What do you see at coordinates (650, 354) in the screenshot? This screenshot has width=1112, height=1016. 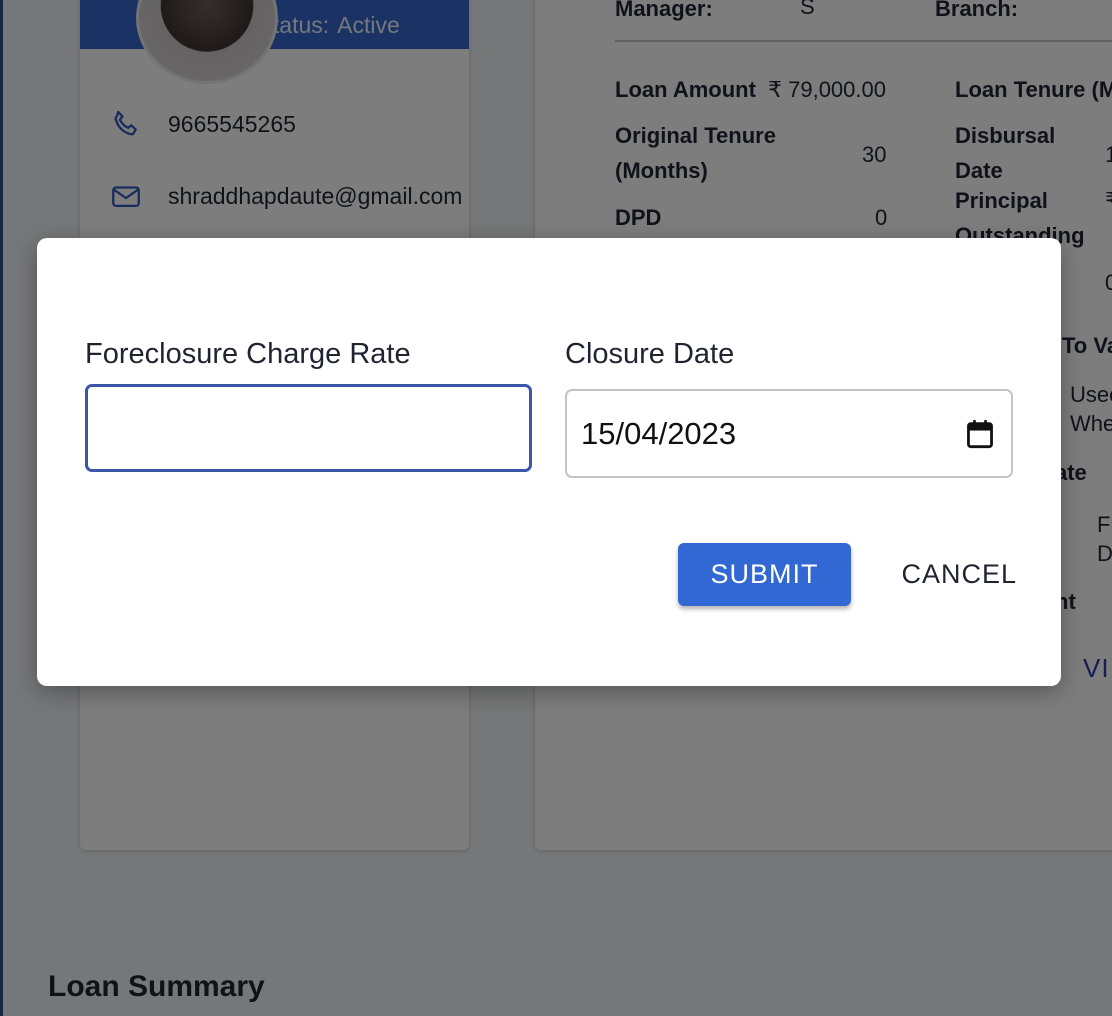 I see `closure-date-label: Closure Date` at bounding box center [650, 354].